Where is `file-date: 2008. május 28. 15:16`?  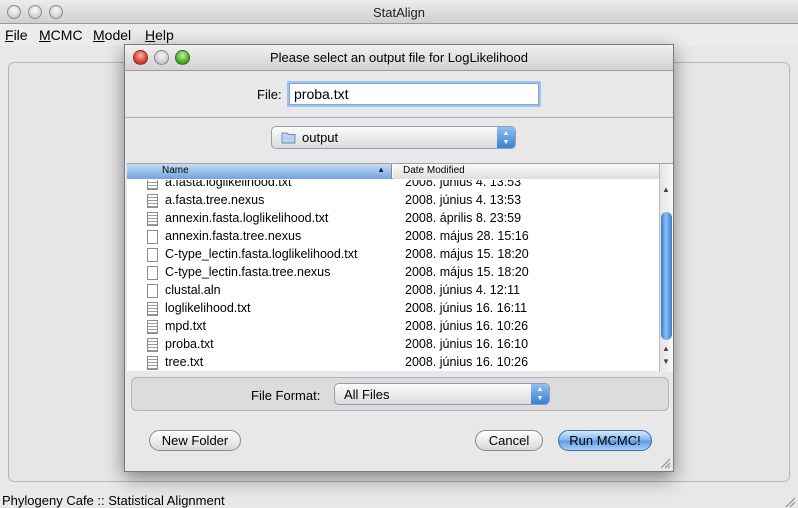 file-date: 2008. május 28. 15:16 is located at coordinates (467, 236).